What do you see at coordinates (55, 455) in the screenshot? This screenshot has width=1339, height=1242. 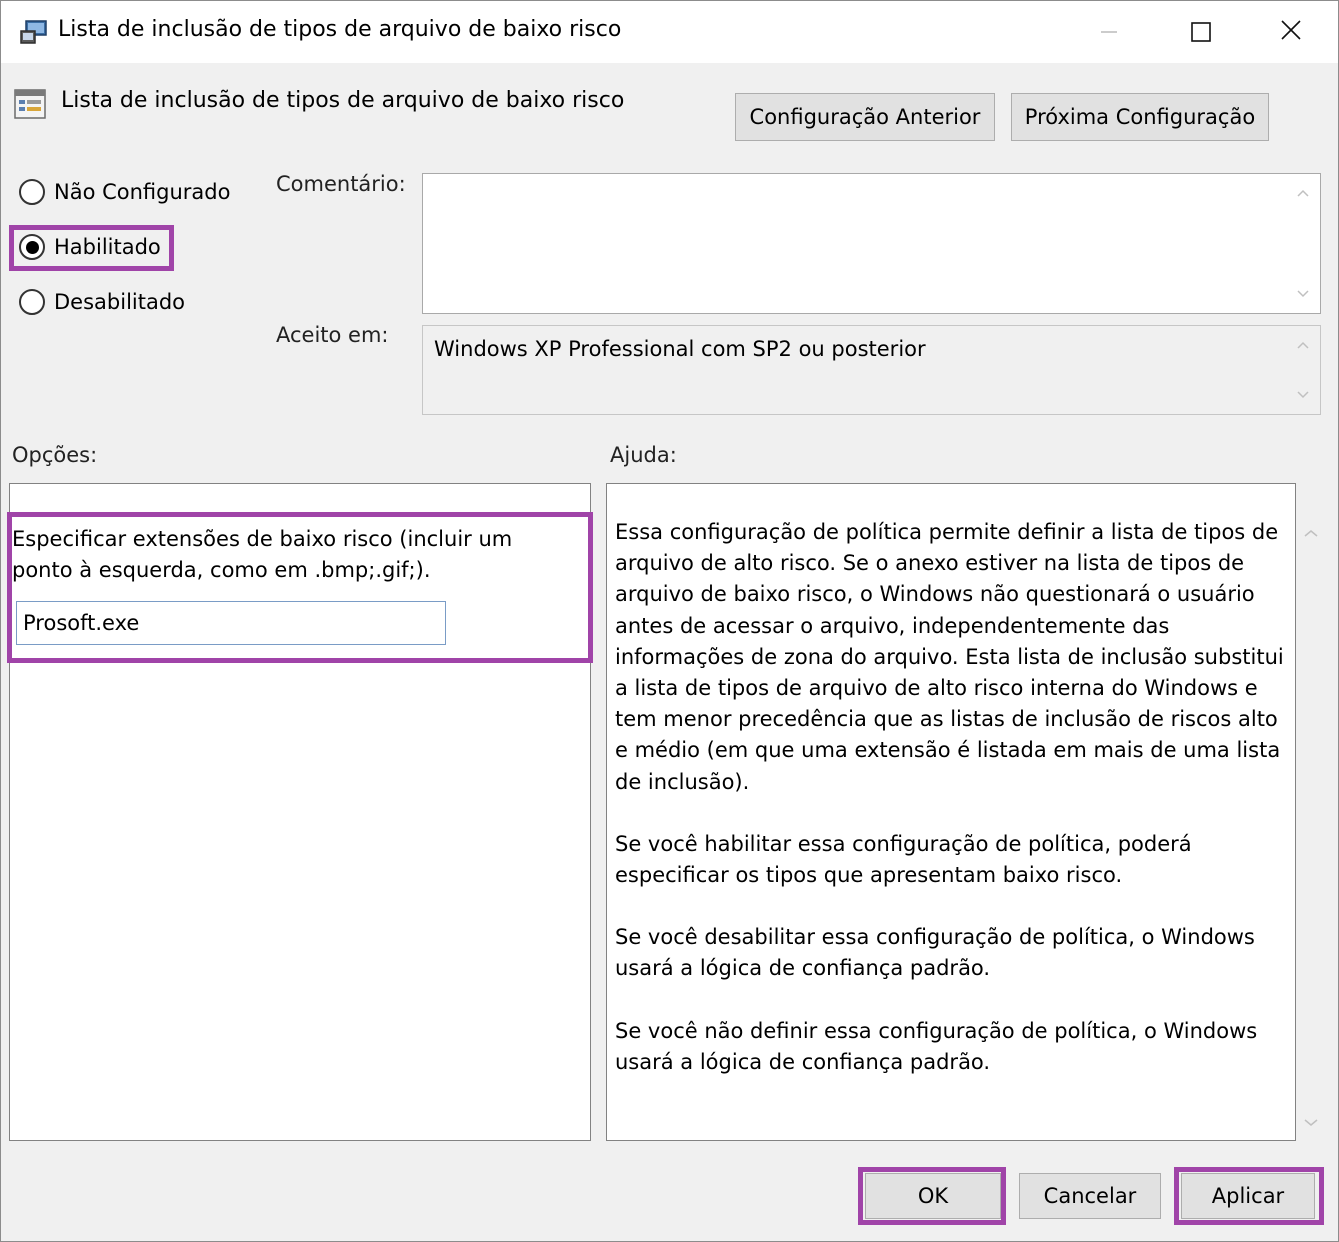 I see `options-label: Opções:` at bounding box center [55, 455].